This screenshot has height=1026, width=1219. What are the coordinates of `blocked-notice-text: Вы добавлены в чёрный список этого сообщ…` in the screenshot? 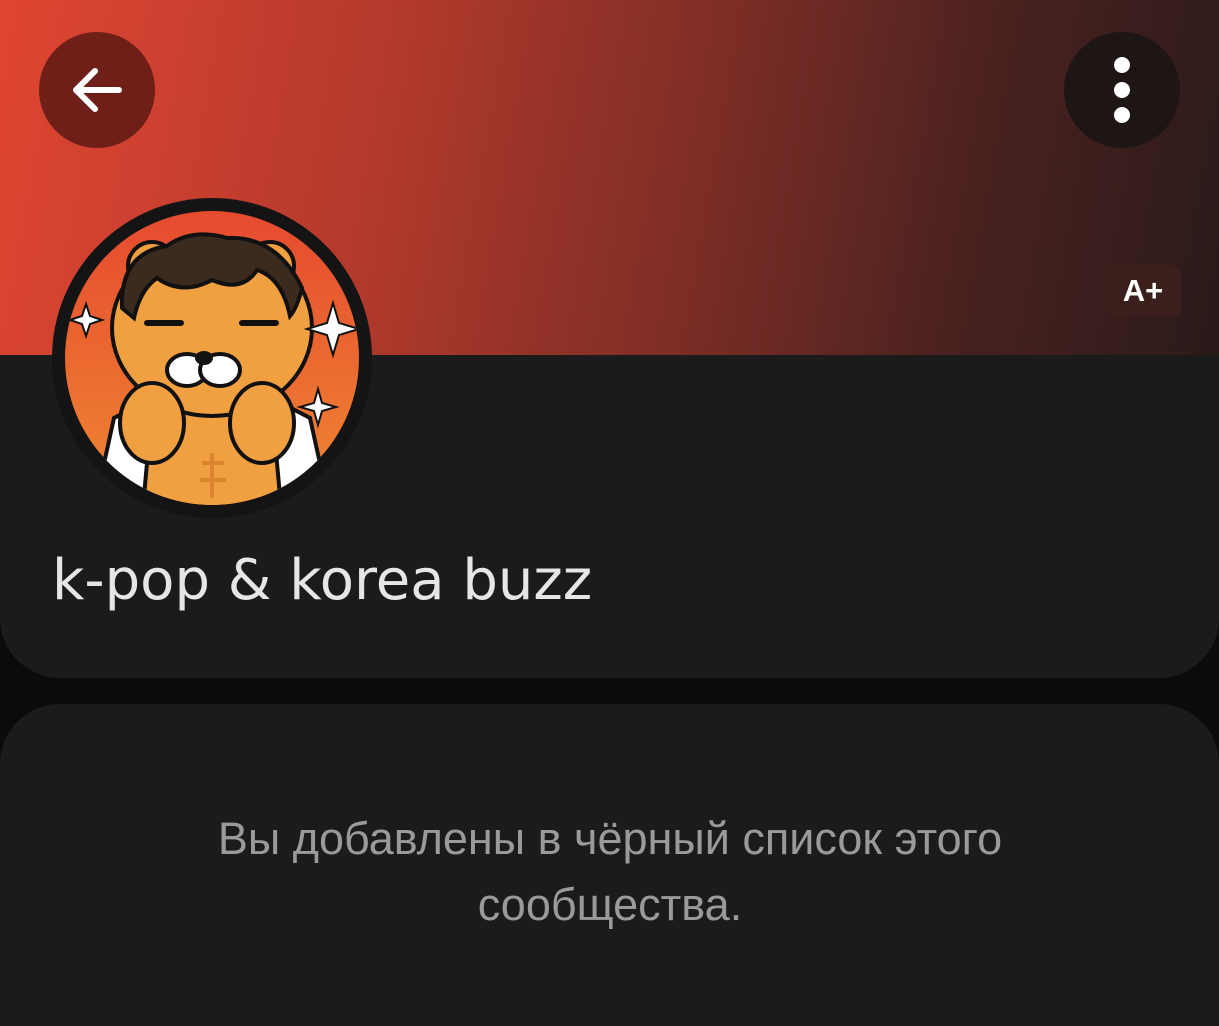 It's located at (610, 872).